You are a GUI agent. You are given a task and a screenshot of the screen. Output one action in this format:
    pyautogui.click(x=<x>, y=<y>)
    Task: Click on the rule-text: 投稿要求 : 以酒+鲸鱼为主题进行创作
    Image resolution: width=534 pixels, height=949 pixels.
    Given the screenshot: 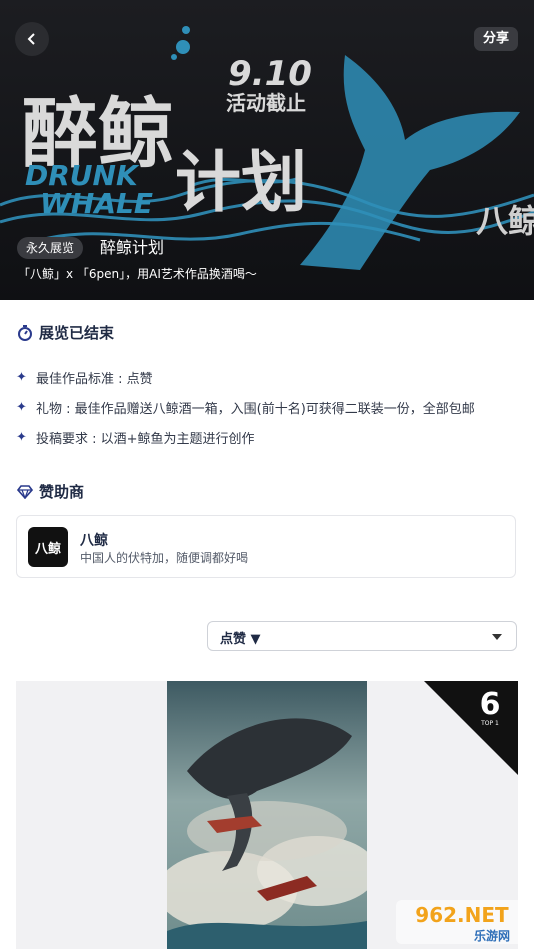 What is the action you would take?
    pyautogui.click(x=145, y=439)
    